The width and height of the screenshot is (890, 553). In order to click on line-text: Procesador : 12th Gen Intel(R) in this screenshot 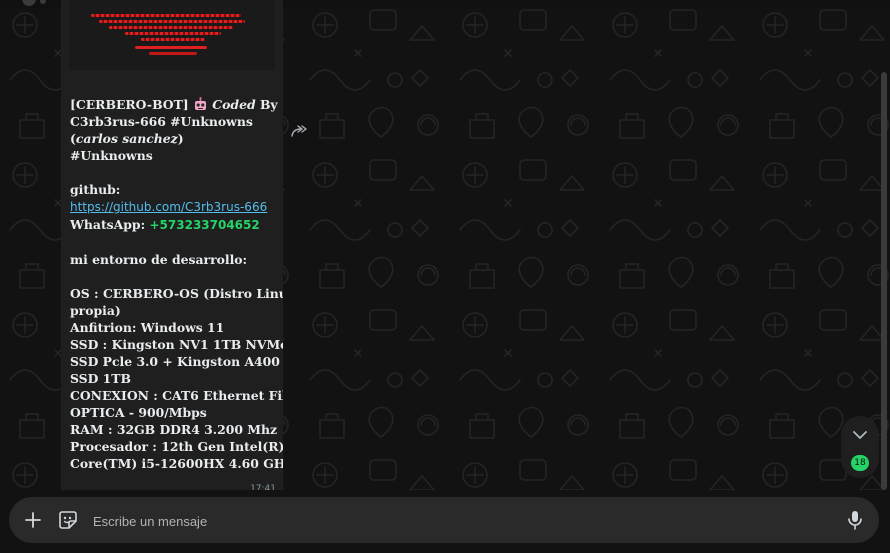, I will do `click(176, 446)`.